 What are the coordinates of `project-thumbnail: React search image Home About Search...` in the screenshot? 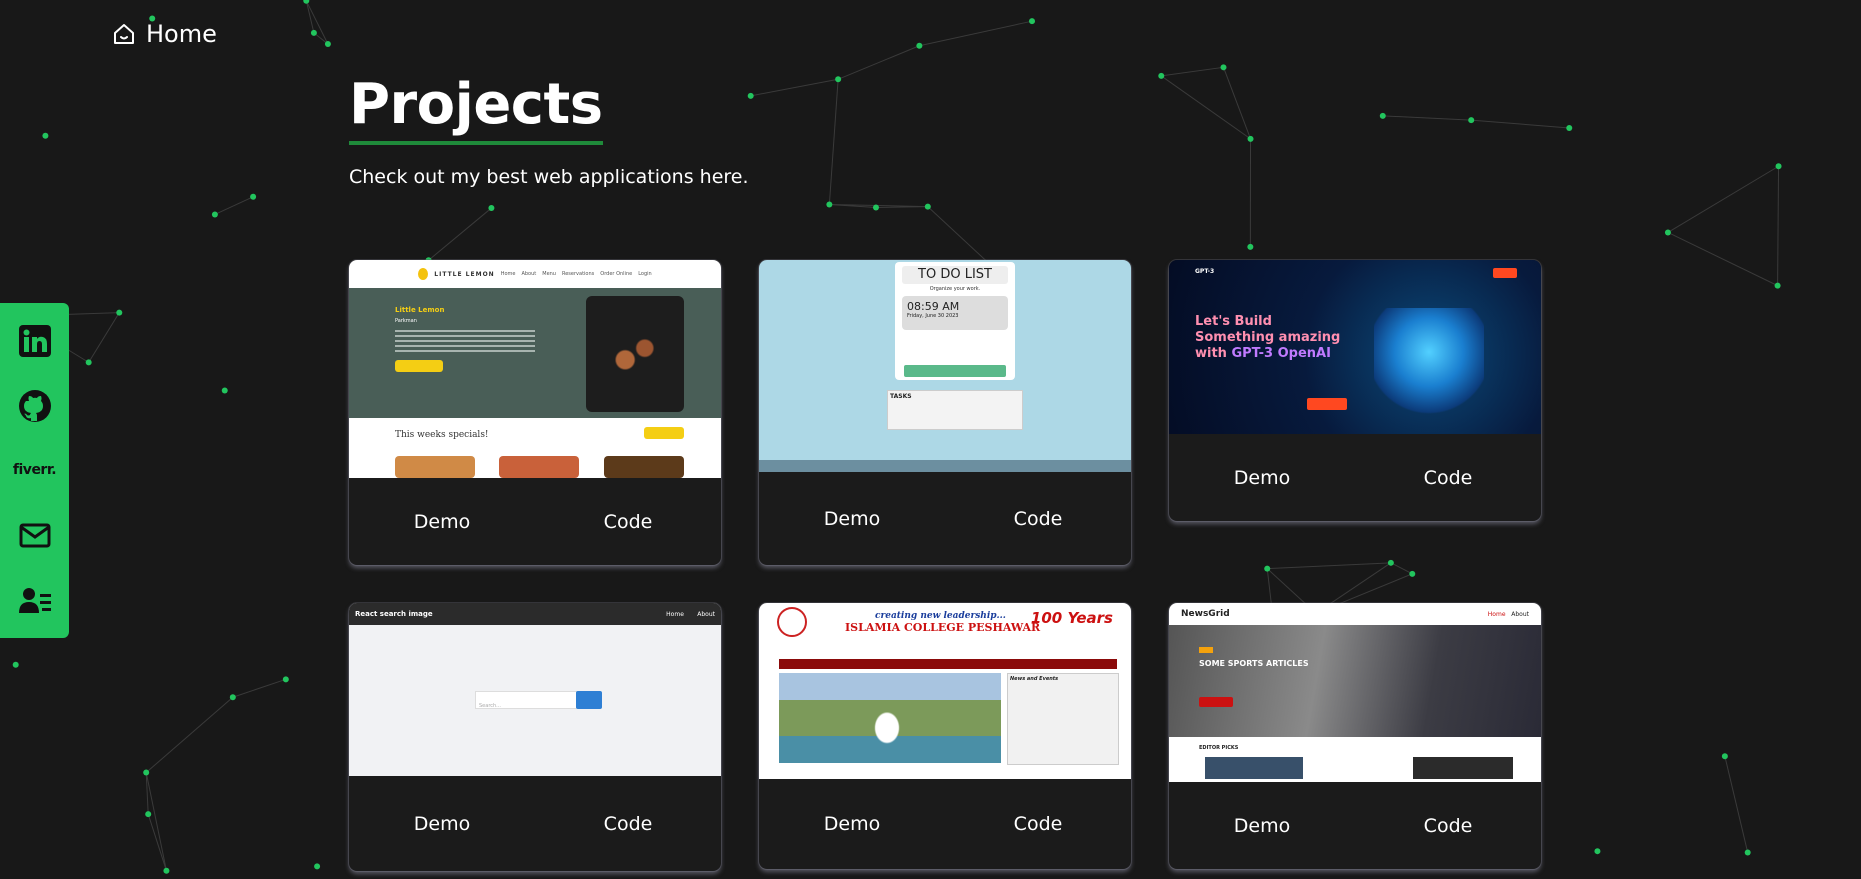 It's located at (535, 689).